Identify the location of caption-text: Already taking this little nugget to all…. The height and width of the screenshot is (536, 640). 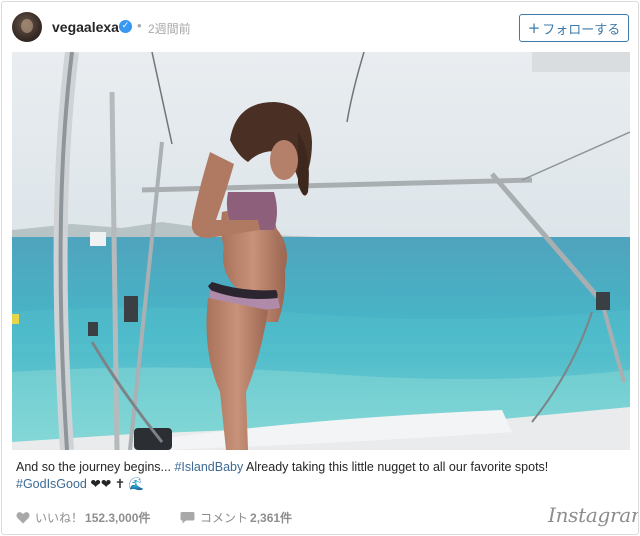
(396, 467).